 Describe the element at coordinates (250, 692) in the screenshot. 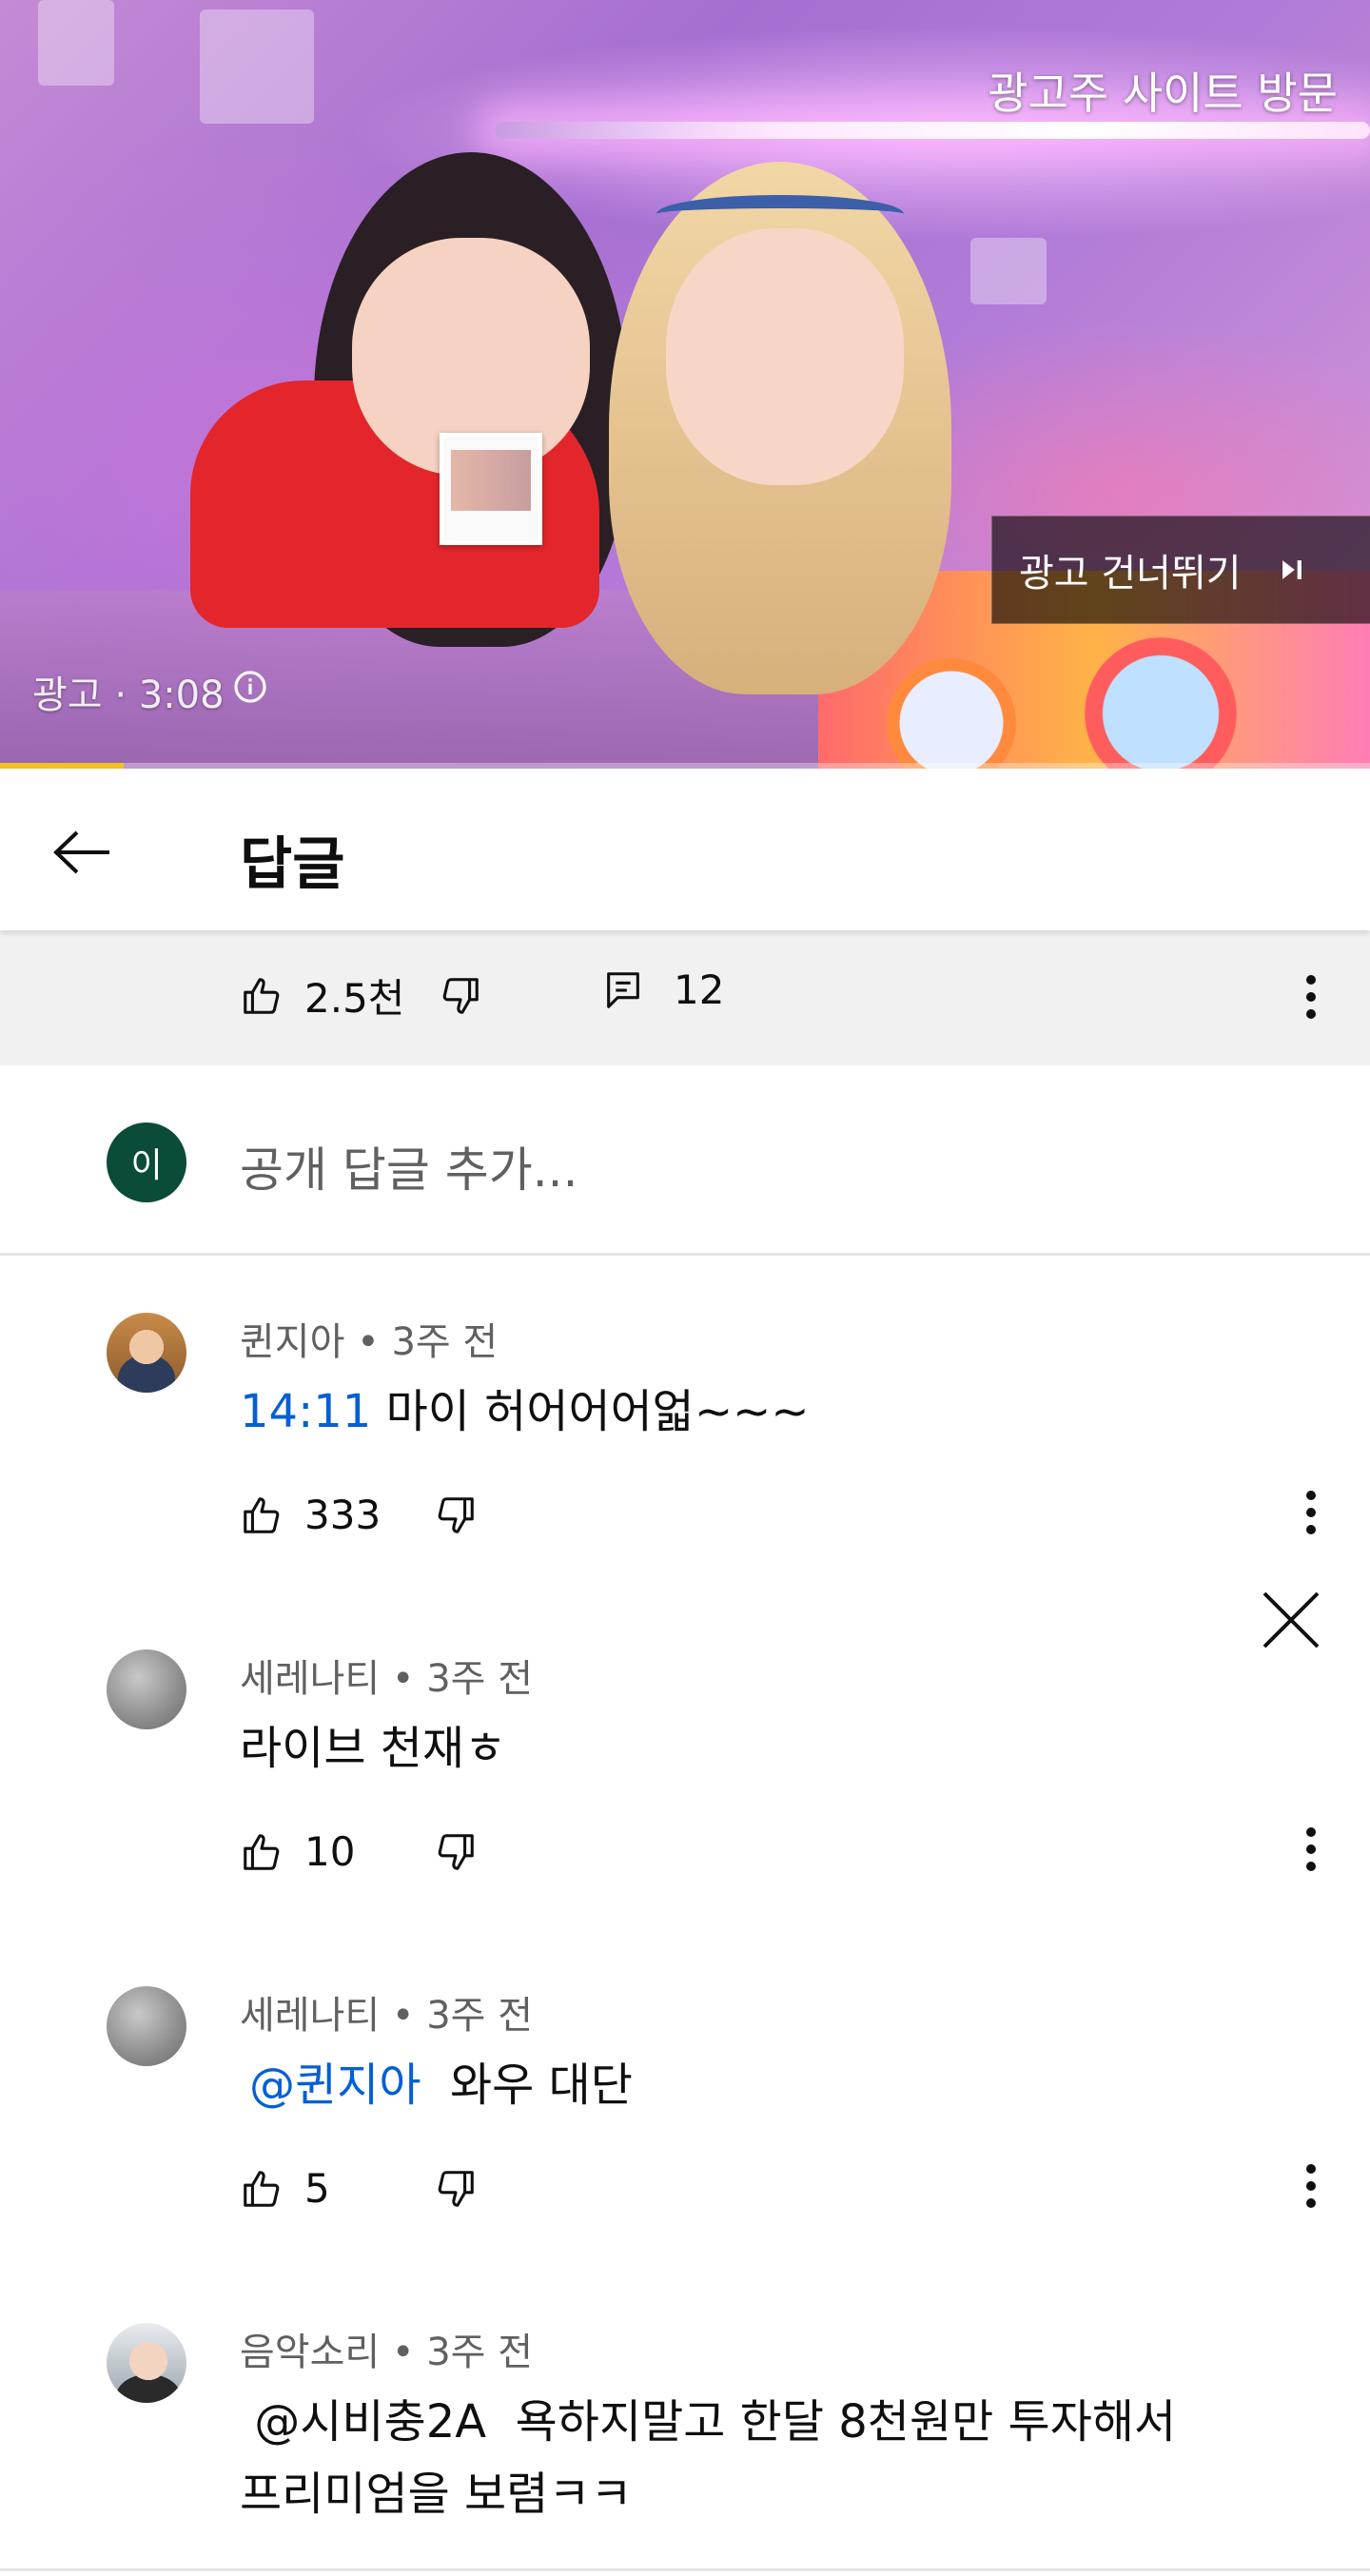

I see `info-icon` at that location.